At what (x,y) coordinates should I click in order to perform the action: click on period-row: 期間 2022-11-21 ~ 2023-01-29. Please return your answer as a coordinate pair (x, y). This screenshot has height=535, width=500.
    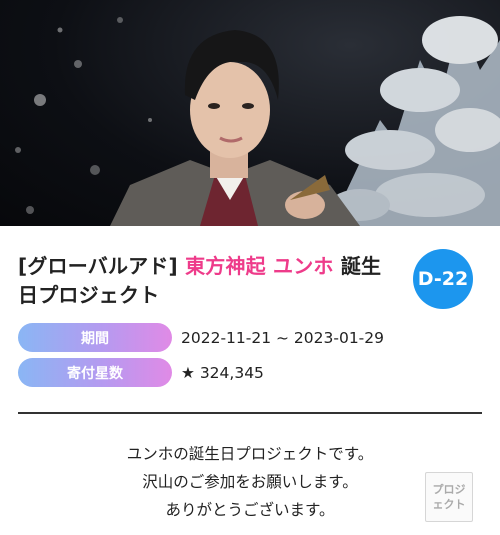
    Looking at the image, I should click on (201, 337).